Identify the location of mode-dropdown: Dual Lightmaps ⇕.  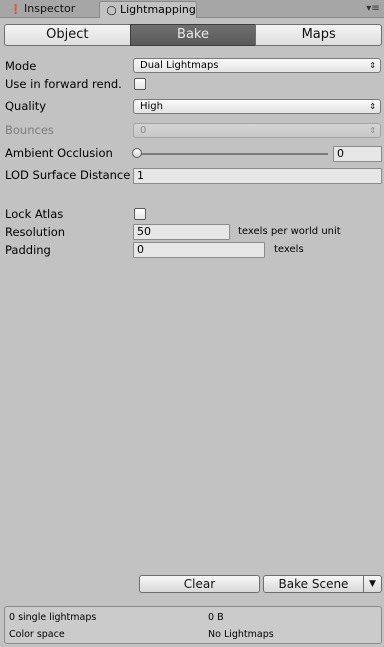
(257, 65).